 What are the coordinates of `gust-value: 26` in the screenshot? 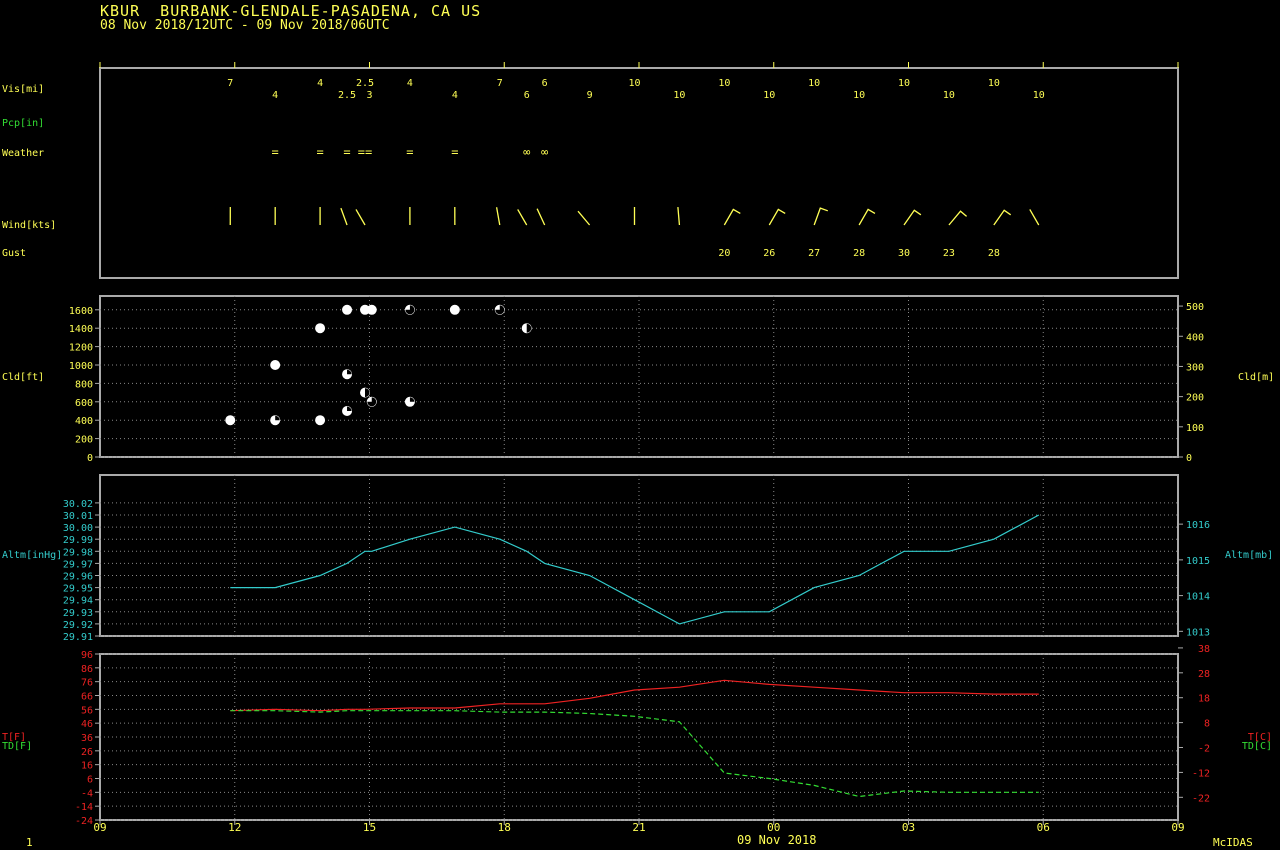 It's located at (769, 253).